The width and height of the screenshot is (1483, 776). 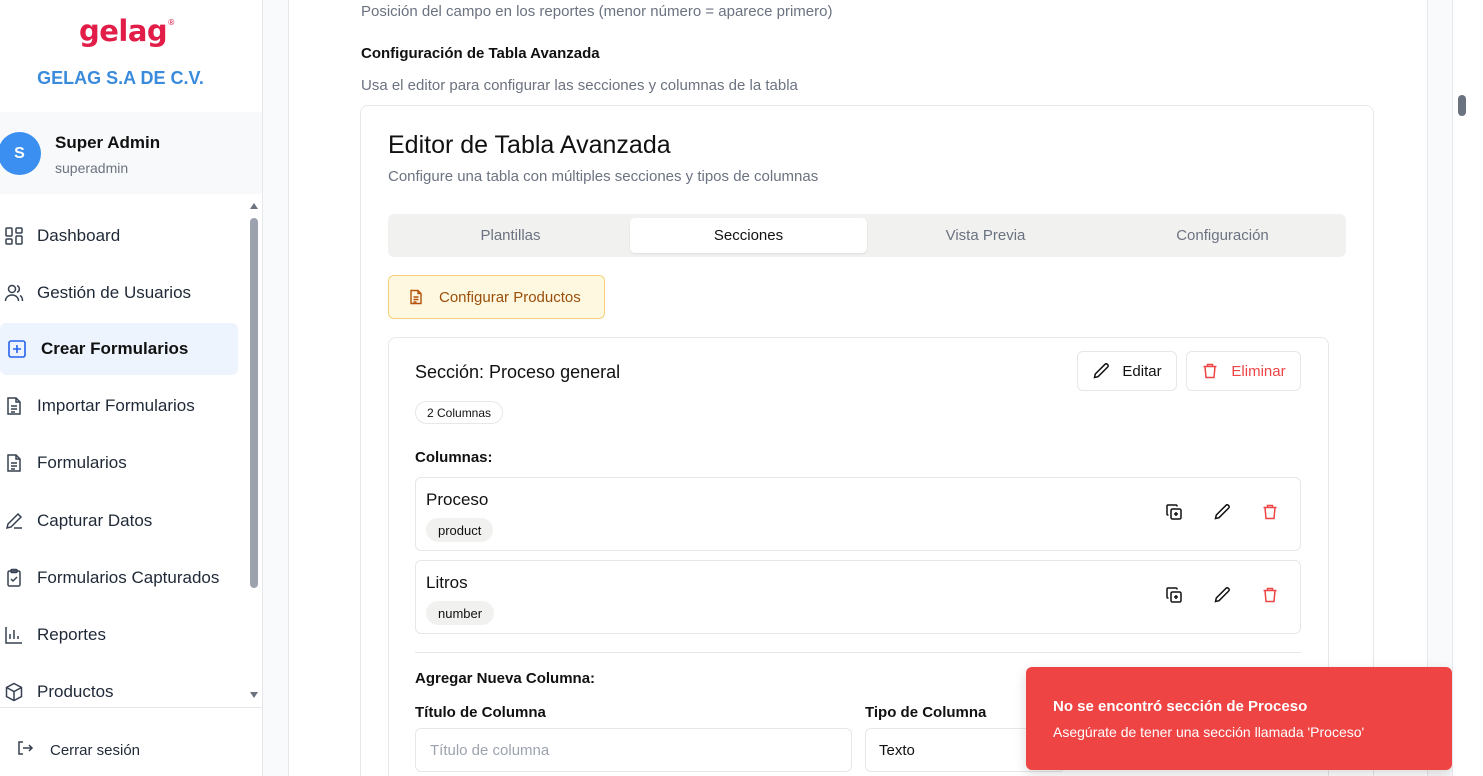 I want to click on column-title-input, so click(x=633, y=750).